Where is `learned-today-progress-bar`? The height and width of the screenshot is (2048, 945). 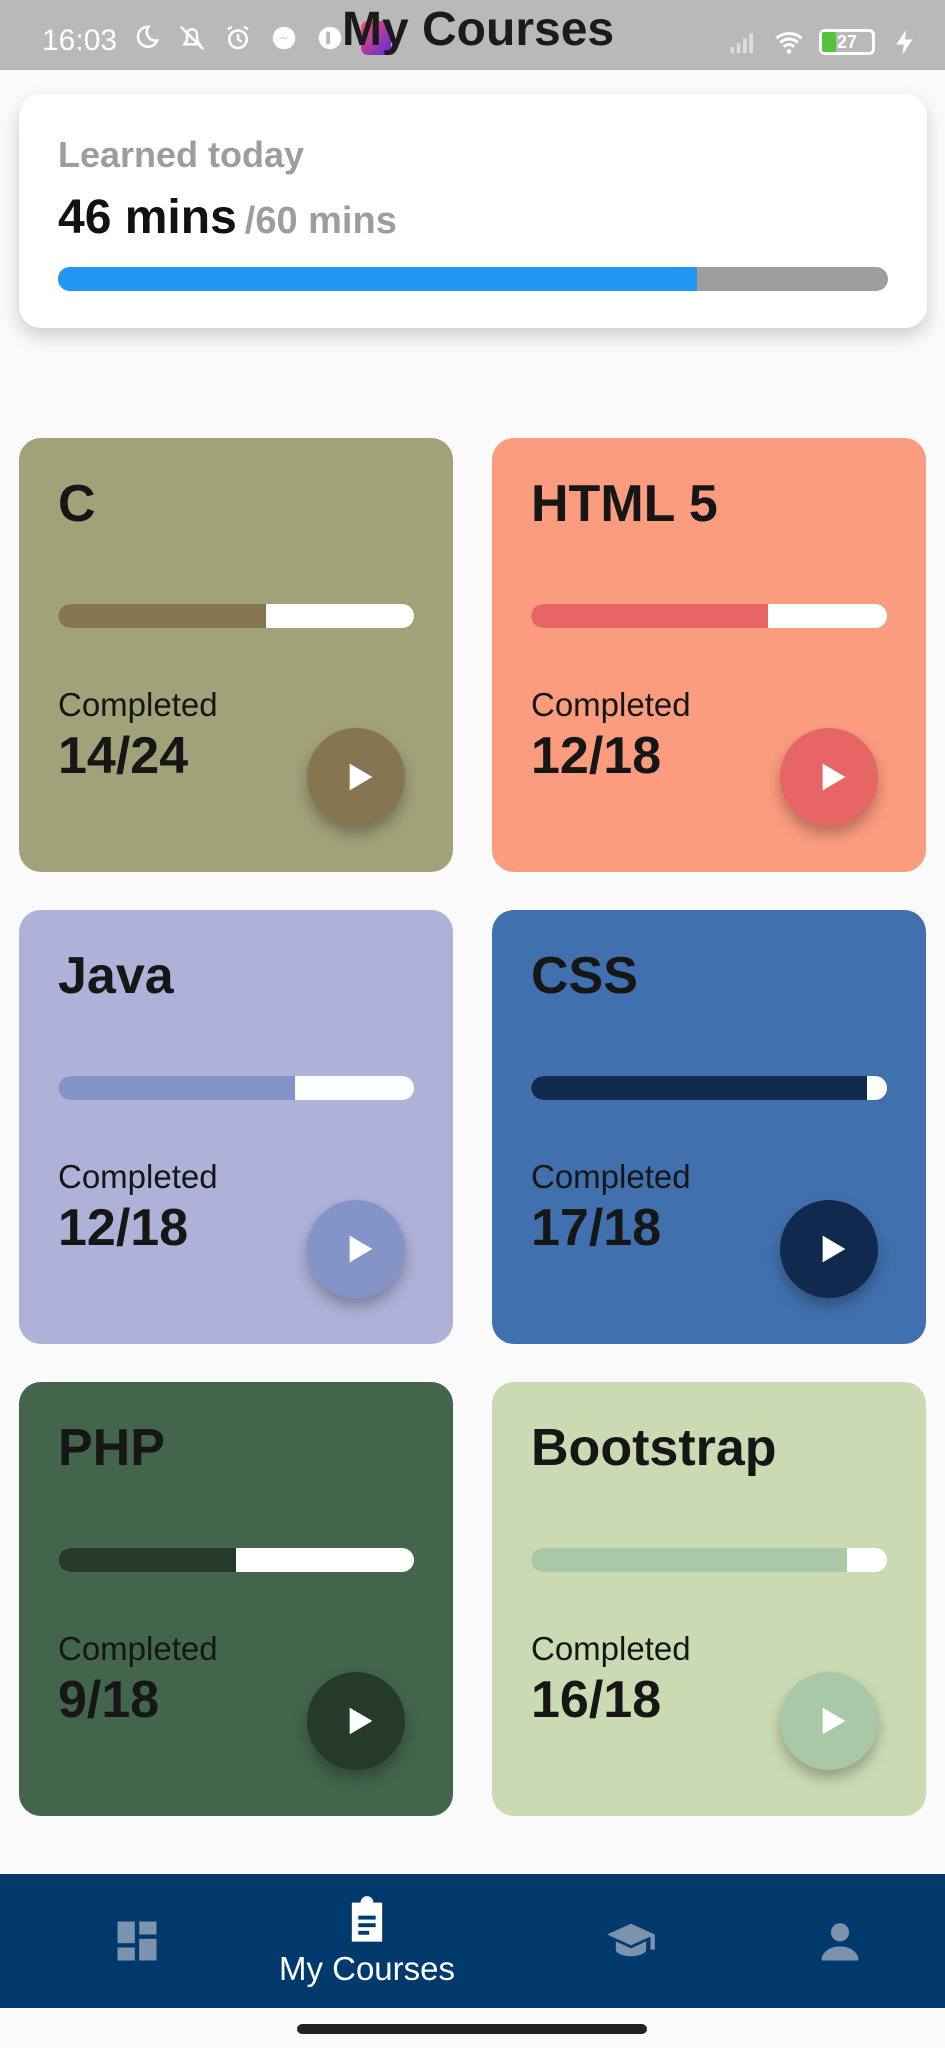 learned-today-progress-bar is located at coordinates (473, 279).